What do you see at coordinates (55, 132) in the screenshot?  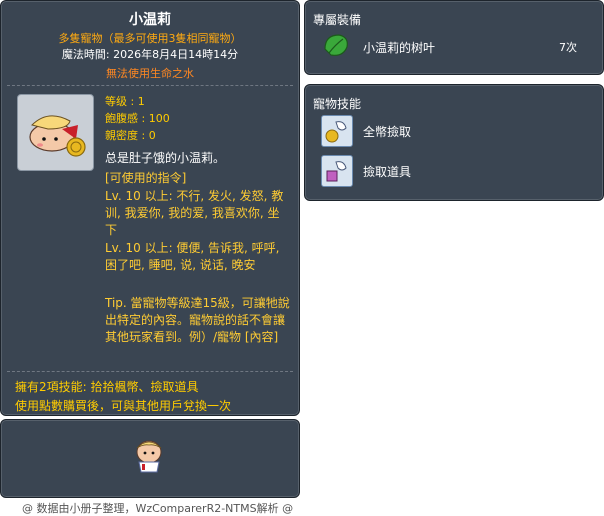 I see `pet-icon` at bounding box center [55, 132].